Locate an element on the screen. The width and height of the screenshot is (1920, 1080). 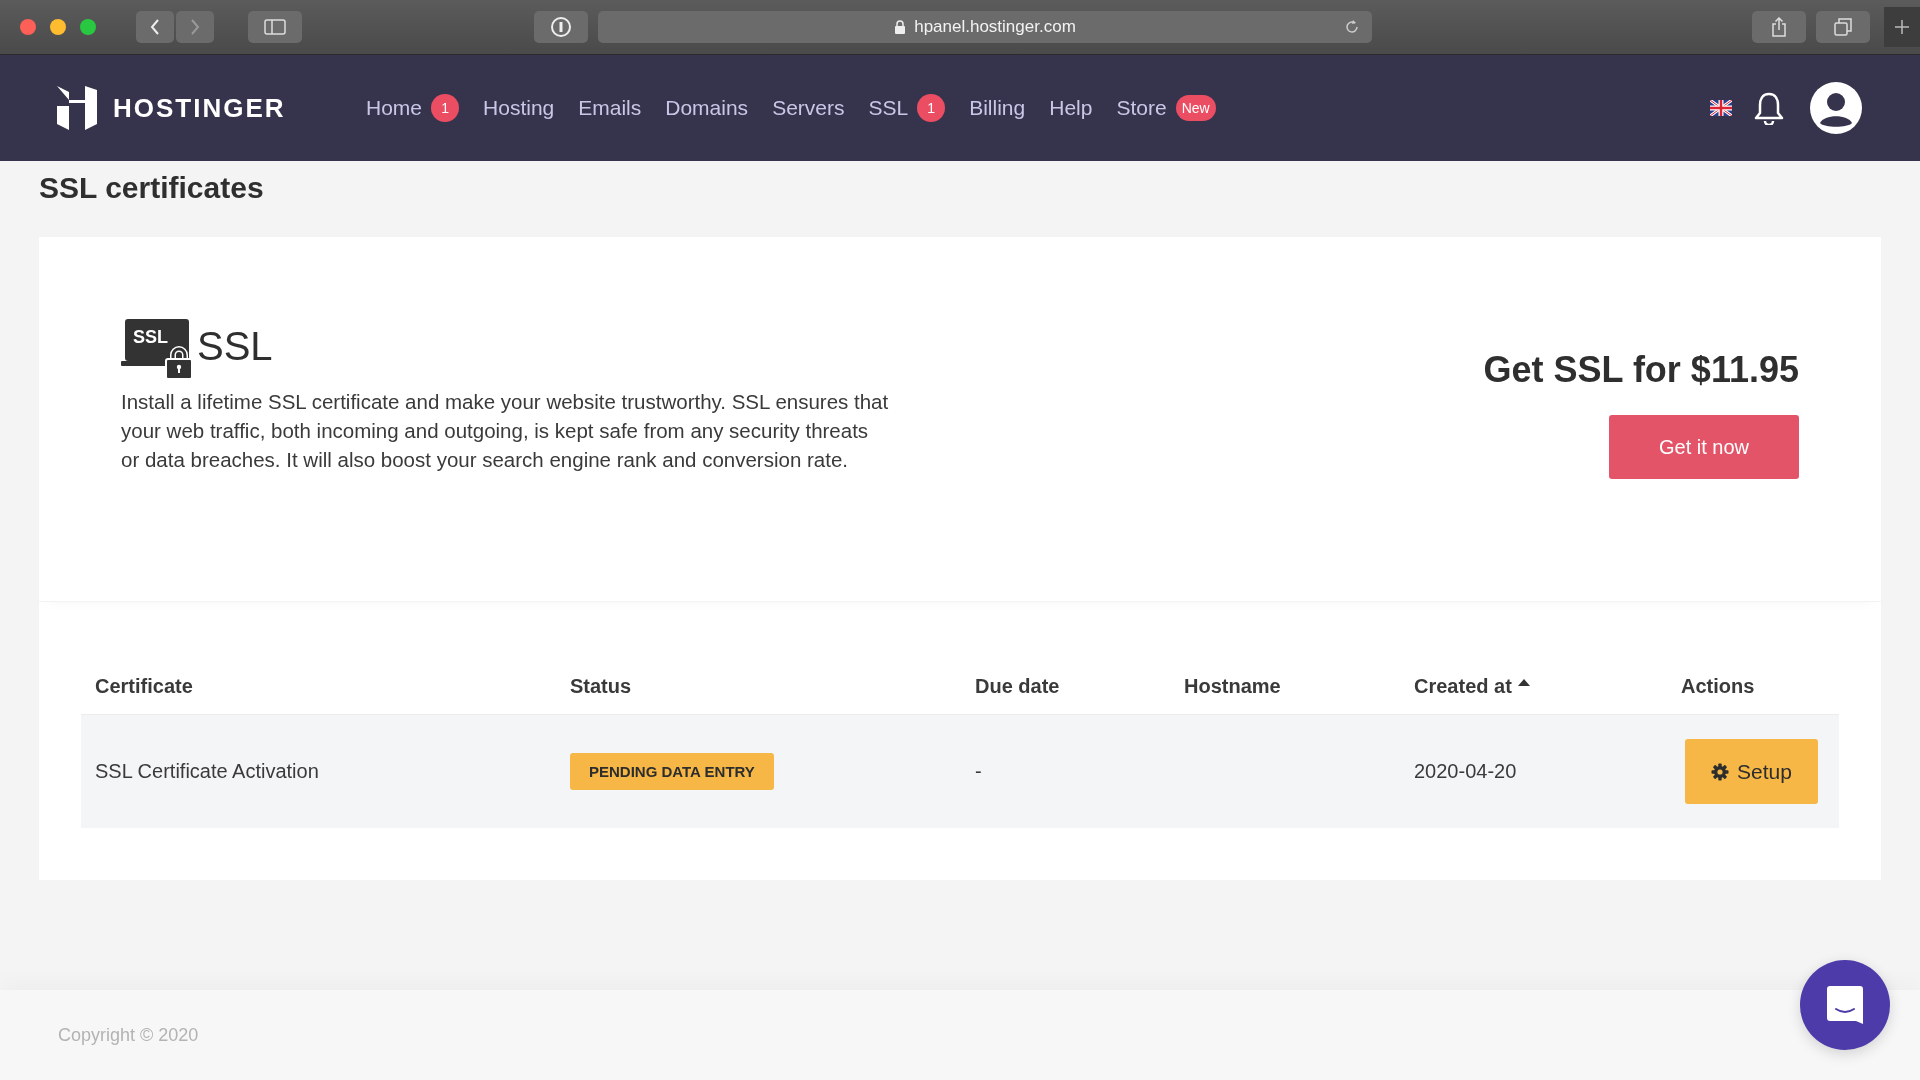
column-header: Due date is located at coordinates (1017, 686).